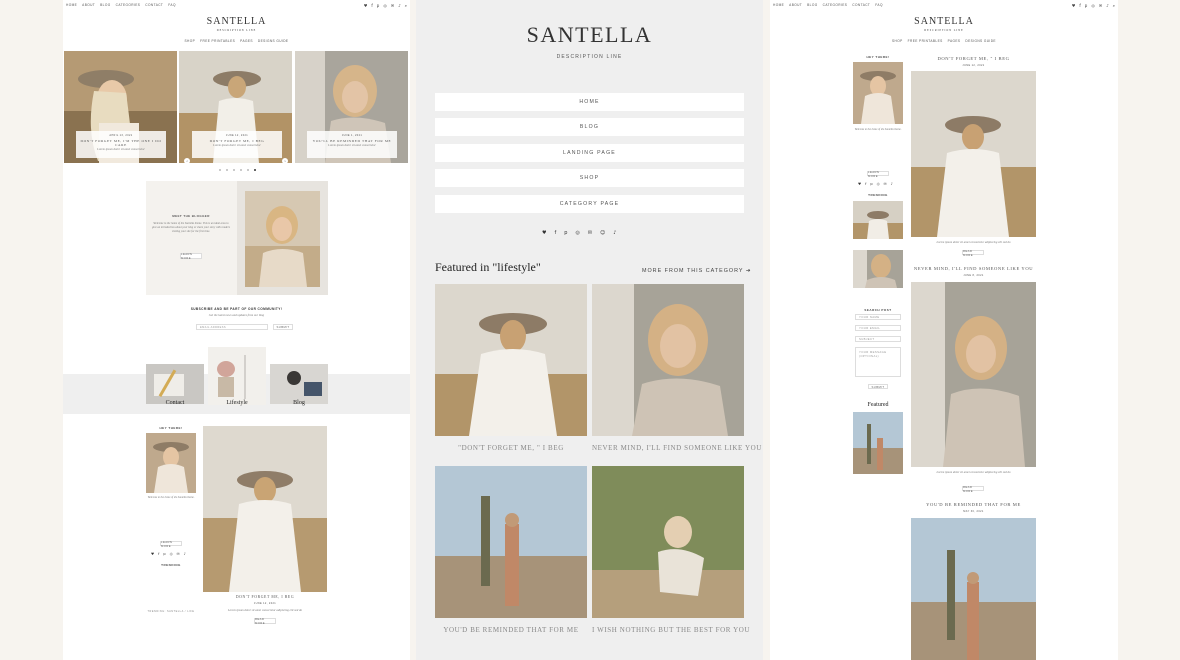 The image size is (1180, 660). What do you see at coordinates (676, 448) in the screenshot?
I see `featured-caption-2: NEVER MIND, I'LL FIND SOMEONE LIKE YOU` at bounding box center [676, 448].